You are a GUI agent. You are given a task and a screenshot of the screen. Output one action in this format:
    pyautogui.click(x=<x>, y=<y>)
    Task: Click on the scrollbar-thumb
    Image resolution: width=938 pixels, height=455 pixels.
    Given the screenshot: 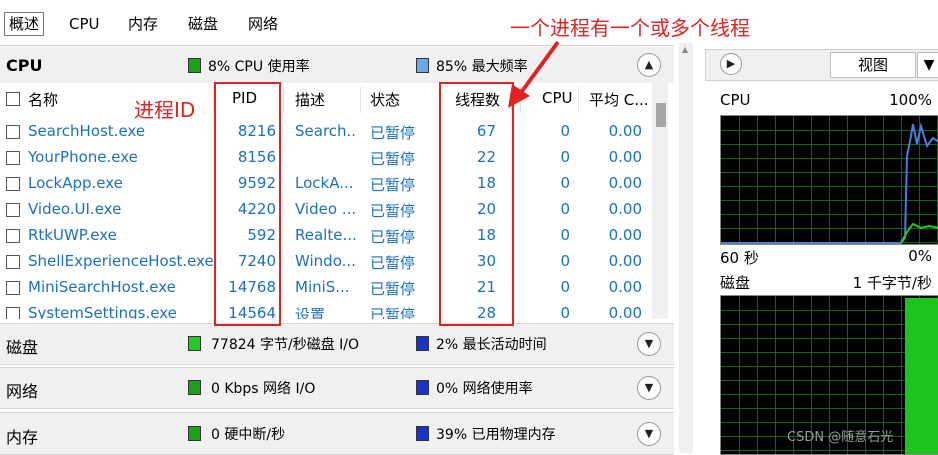 What is the action you would take?
    pyautogui.click(x=661, y=115)
    